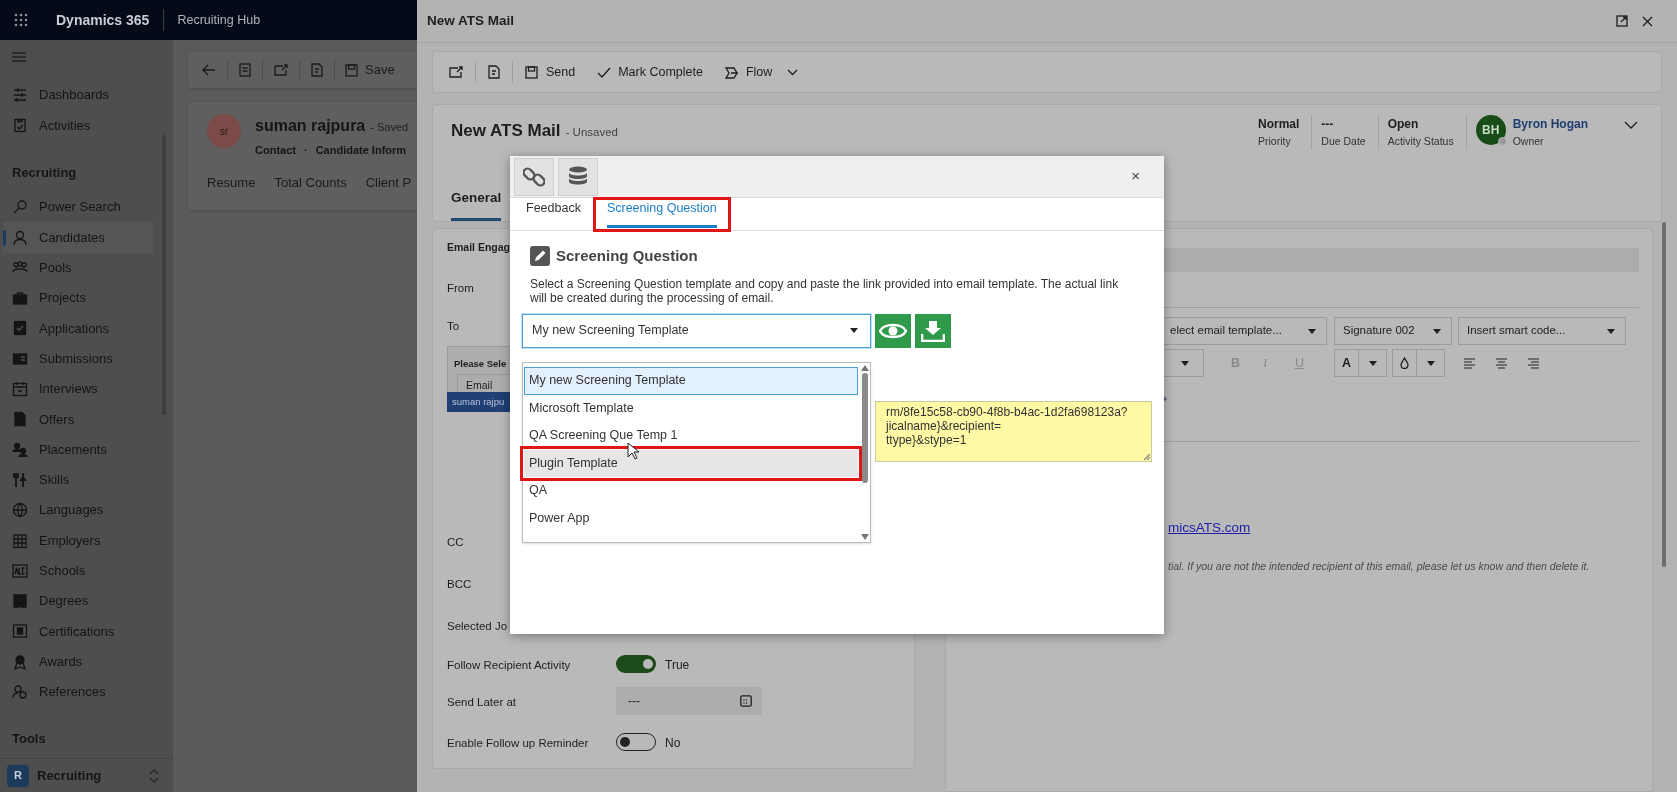 Image resolution: width=1677 pixels, height=792 pixels. I want to click on building-icon, so click(20, 540).